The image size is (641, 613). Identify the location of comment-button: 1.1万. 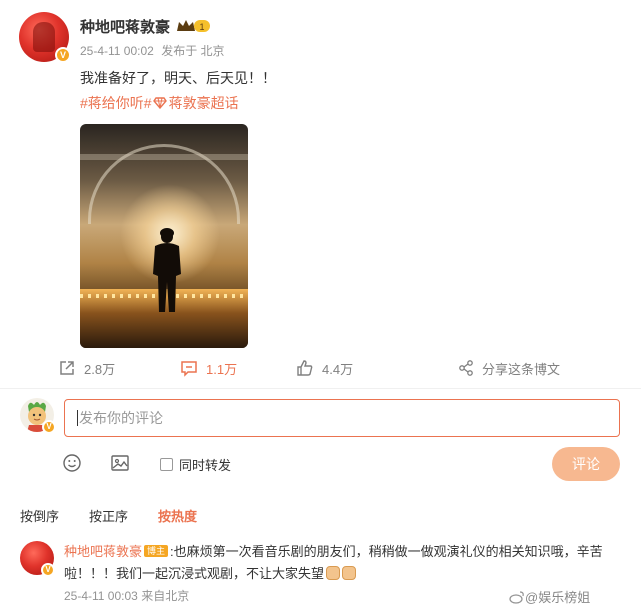
(208, 368).